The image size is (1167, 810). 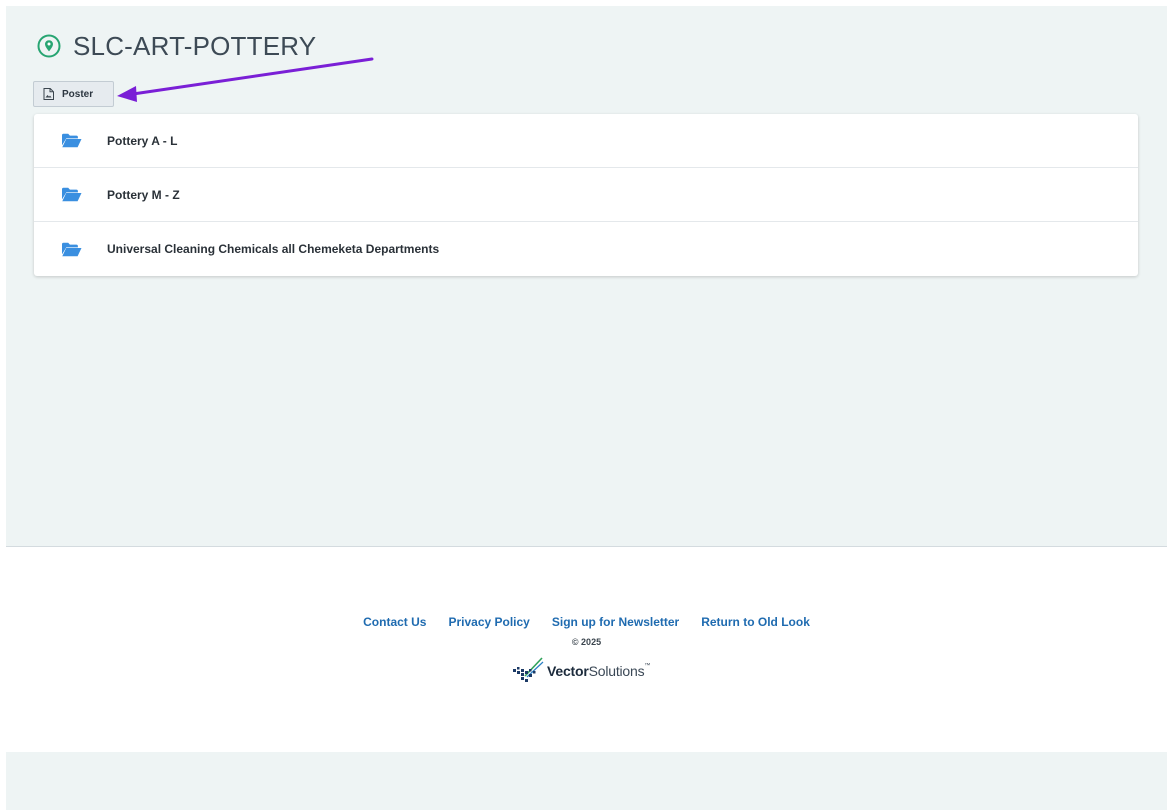 I want to click on map-pin-icon, so click(x=49, y=46).